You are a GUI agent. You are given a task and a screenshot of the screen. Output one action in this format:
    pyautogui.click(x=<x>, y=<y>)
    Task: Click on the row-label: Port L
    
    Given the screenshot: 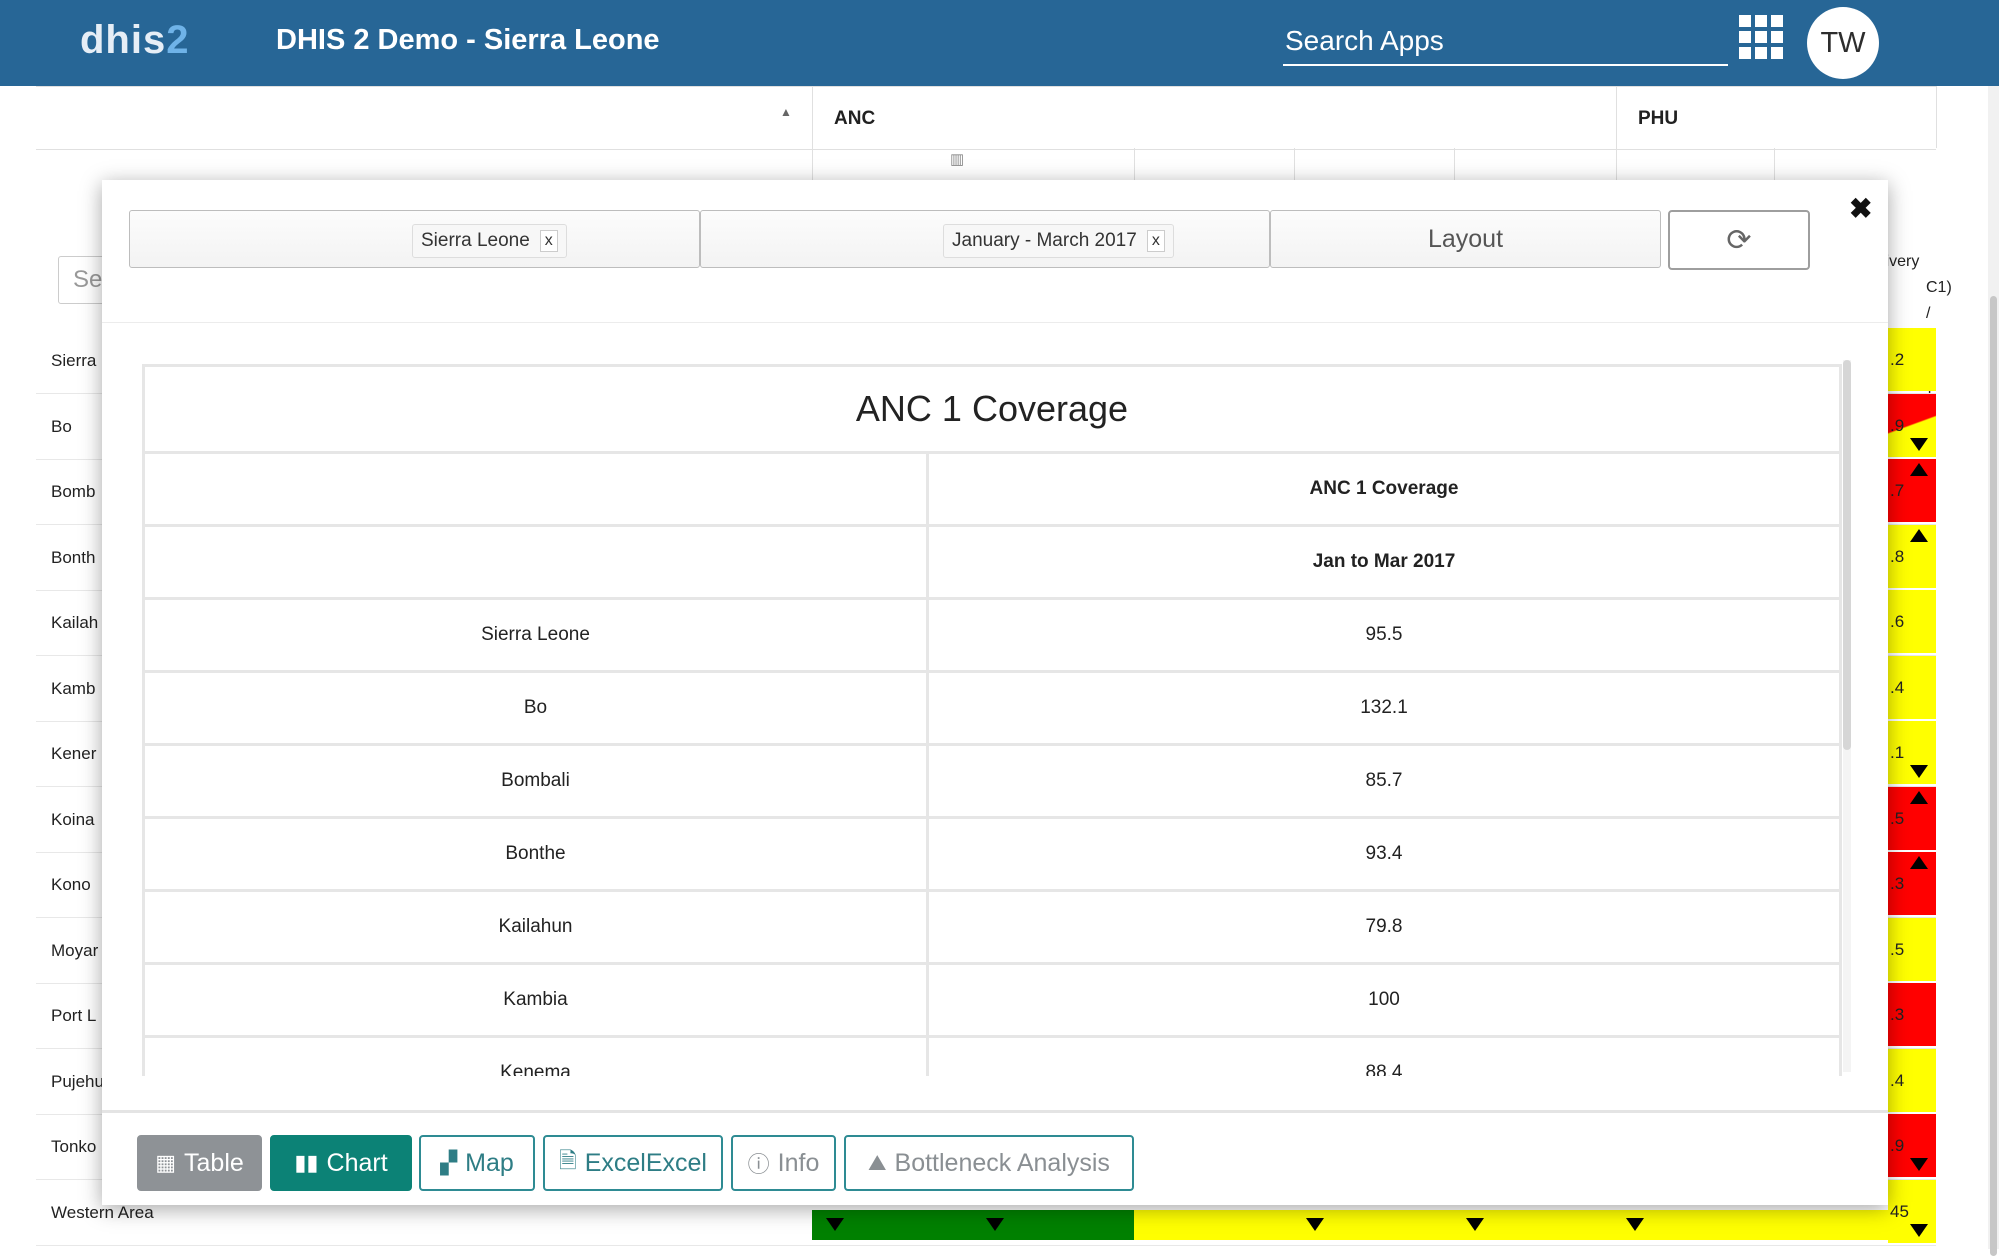 What is the action you would take?
    pyautogui.click(x=74, y=1015)
    